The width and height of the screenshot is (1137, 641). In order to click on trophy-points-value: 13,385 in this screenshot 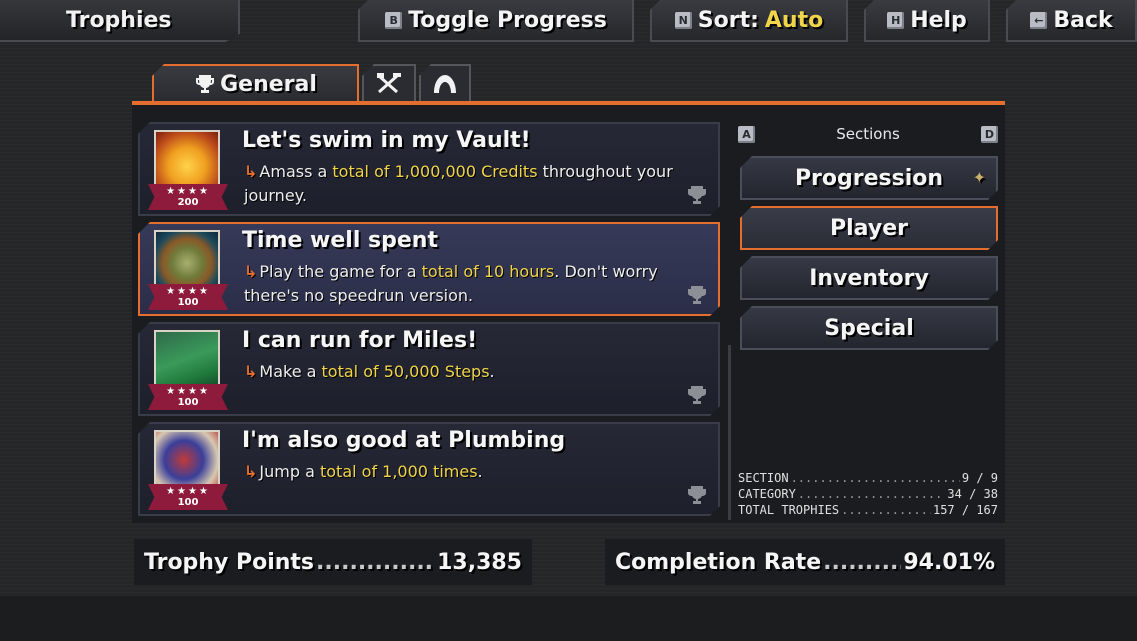, I will do `click(479, 562)`.